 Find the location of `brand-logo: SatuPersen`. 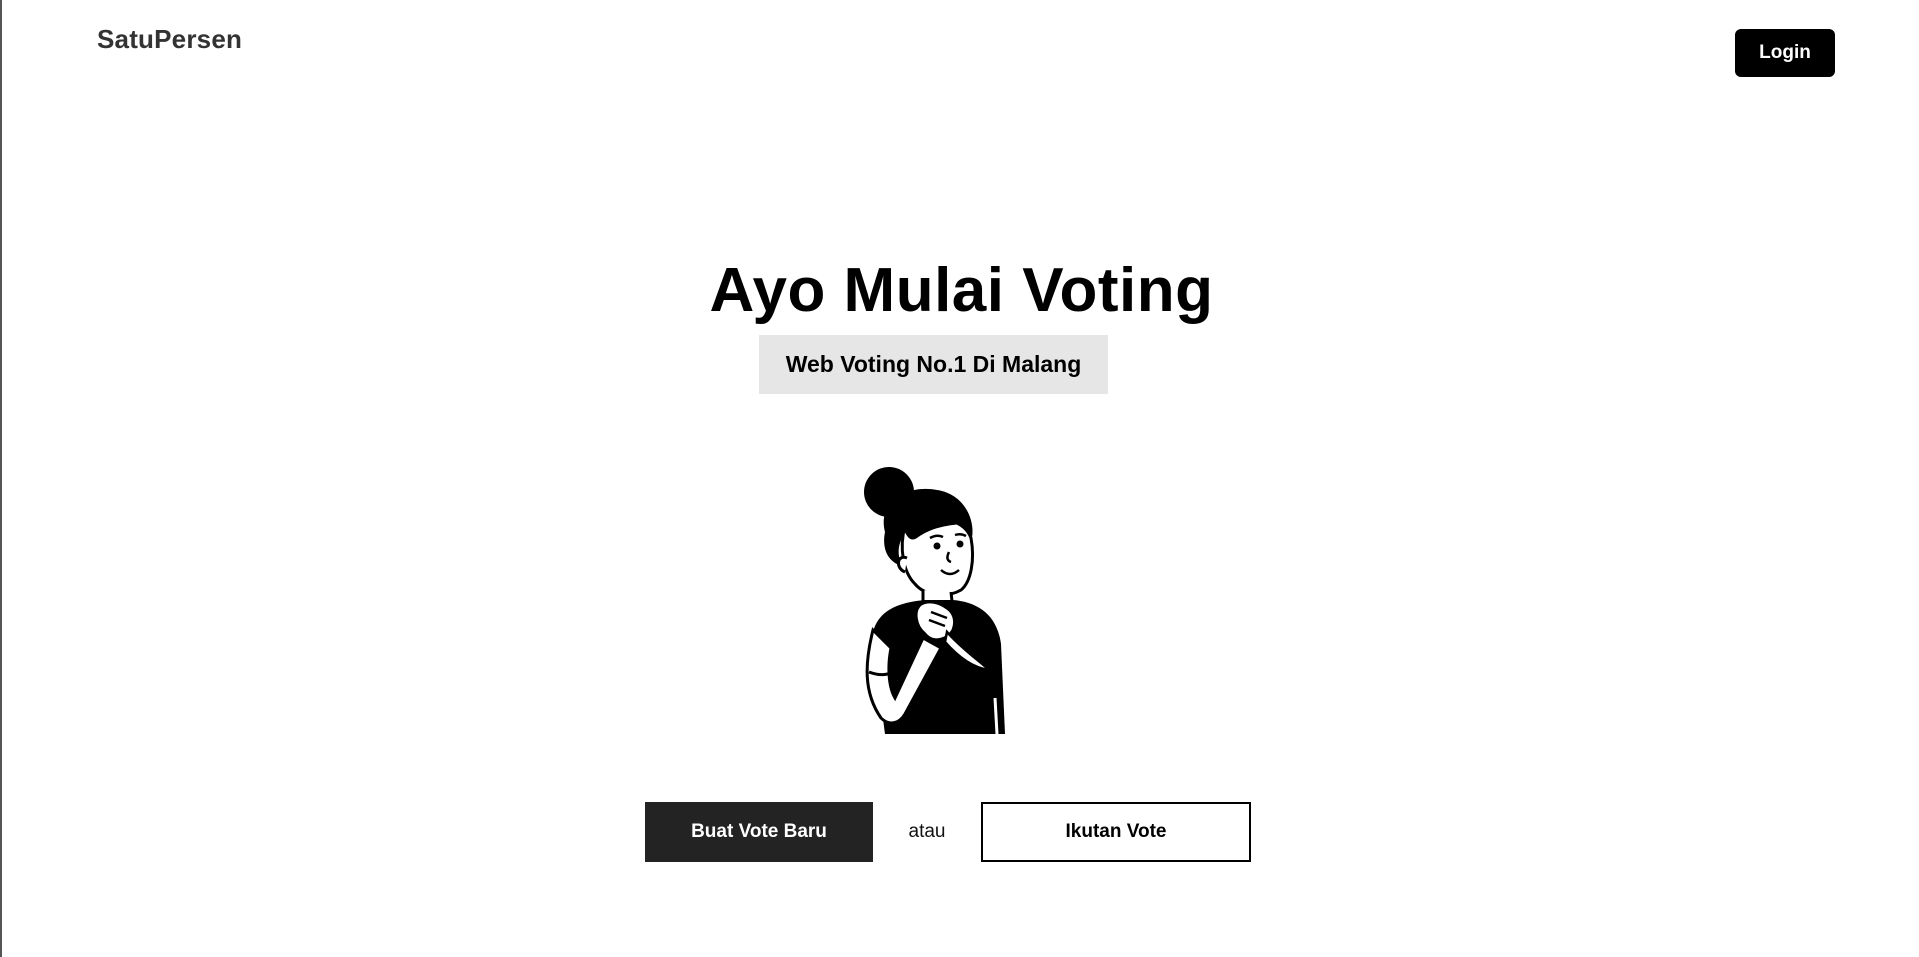

brand-logo: SatuPersen is located at coordinates (169, 39).